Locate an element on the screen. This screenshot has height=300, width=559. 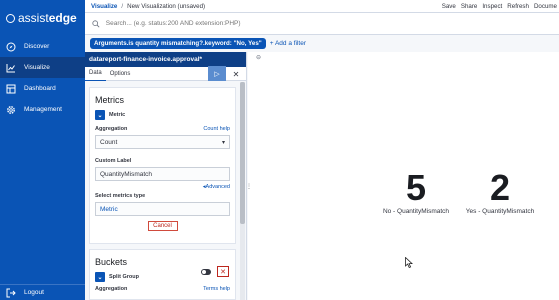
metric-no: 5 No - QuantityMismatch is located at coordinates (416, 191).